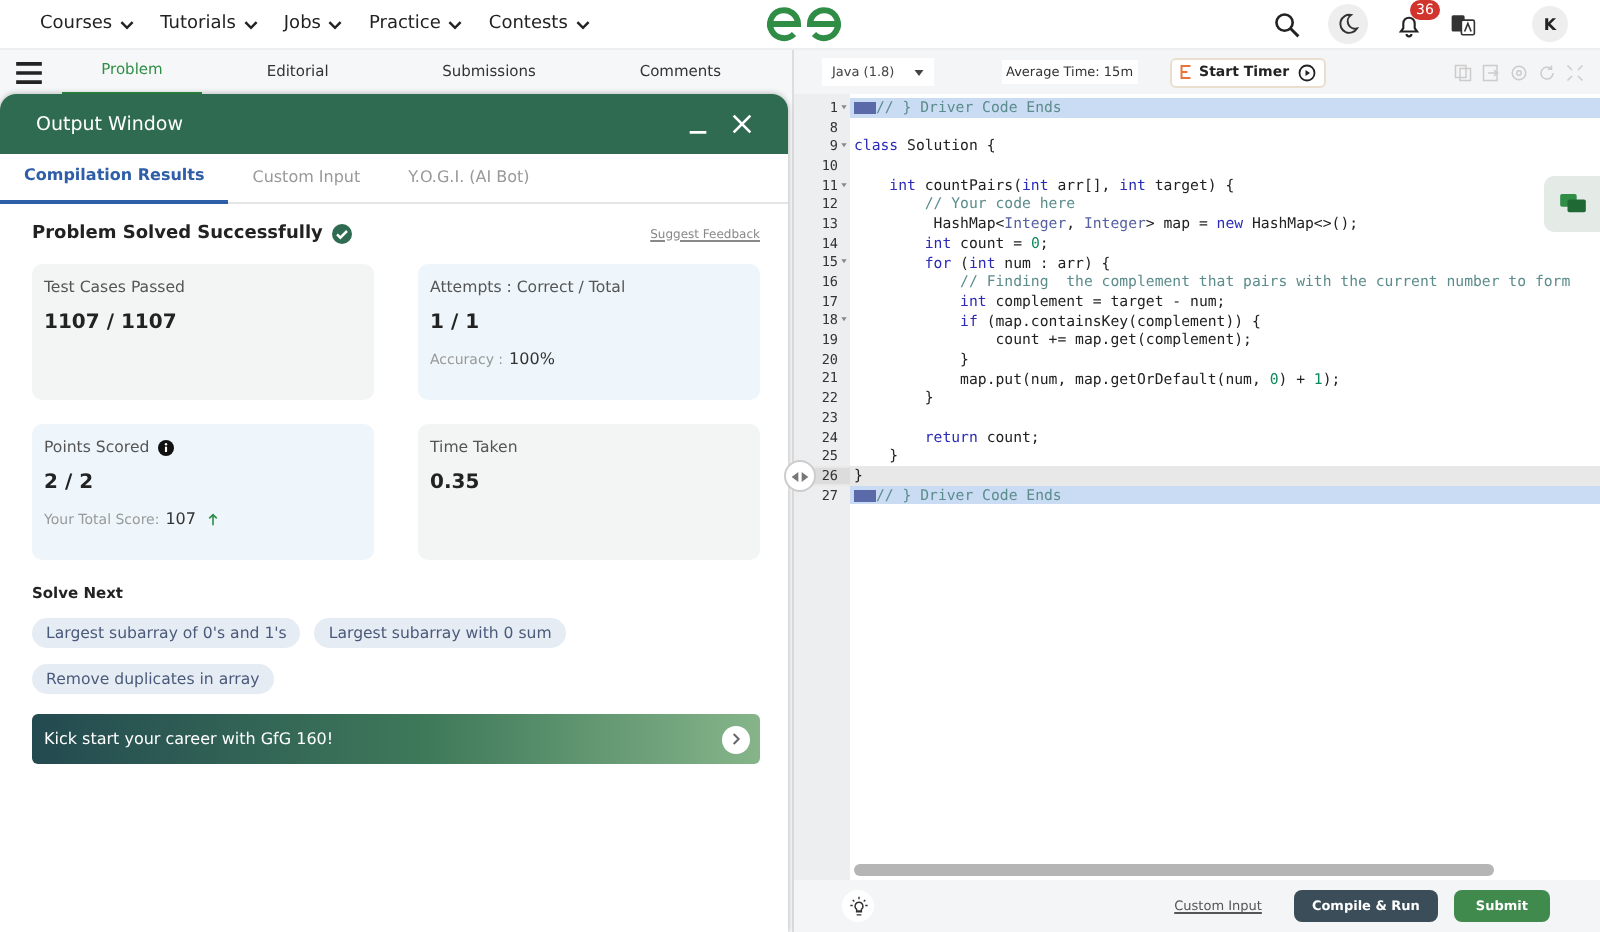 This screenshot has width=1600, height=932. Describe the element at coordinates (180, 519) in the screenshot. I see `stat-note-value: 107` at that location.